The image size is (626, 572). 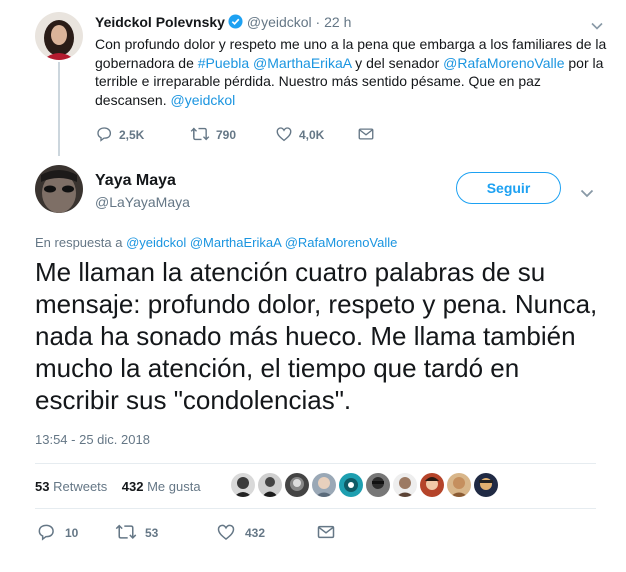 What do you see at coordinates (503, 63) in the screenshot?
I see `mention-link: @RafaMorenoValle` at bounding box center [503, 63].